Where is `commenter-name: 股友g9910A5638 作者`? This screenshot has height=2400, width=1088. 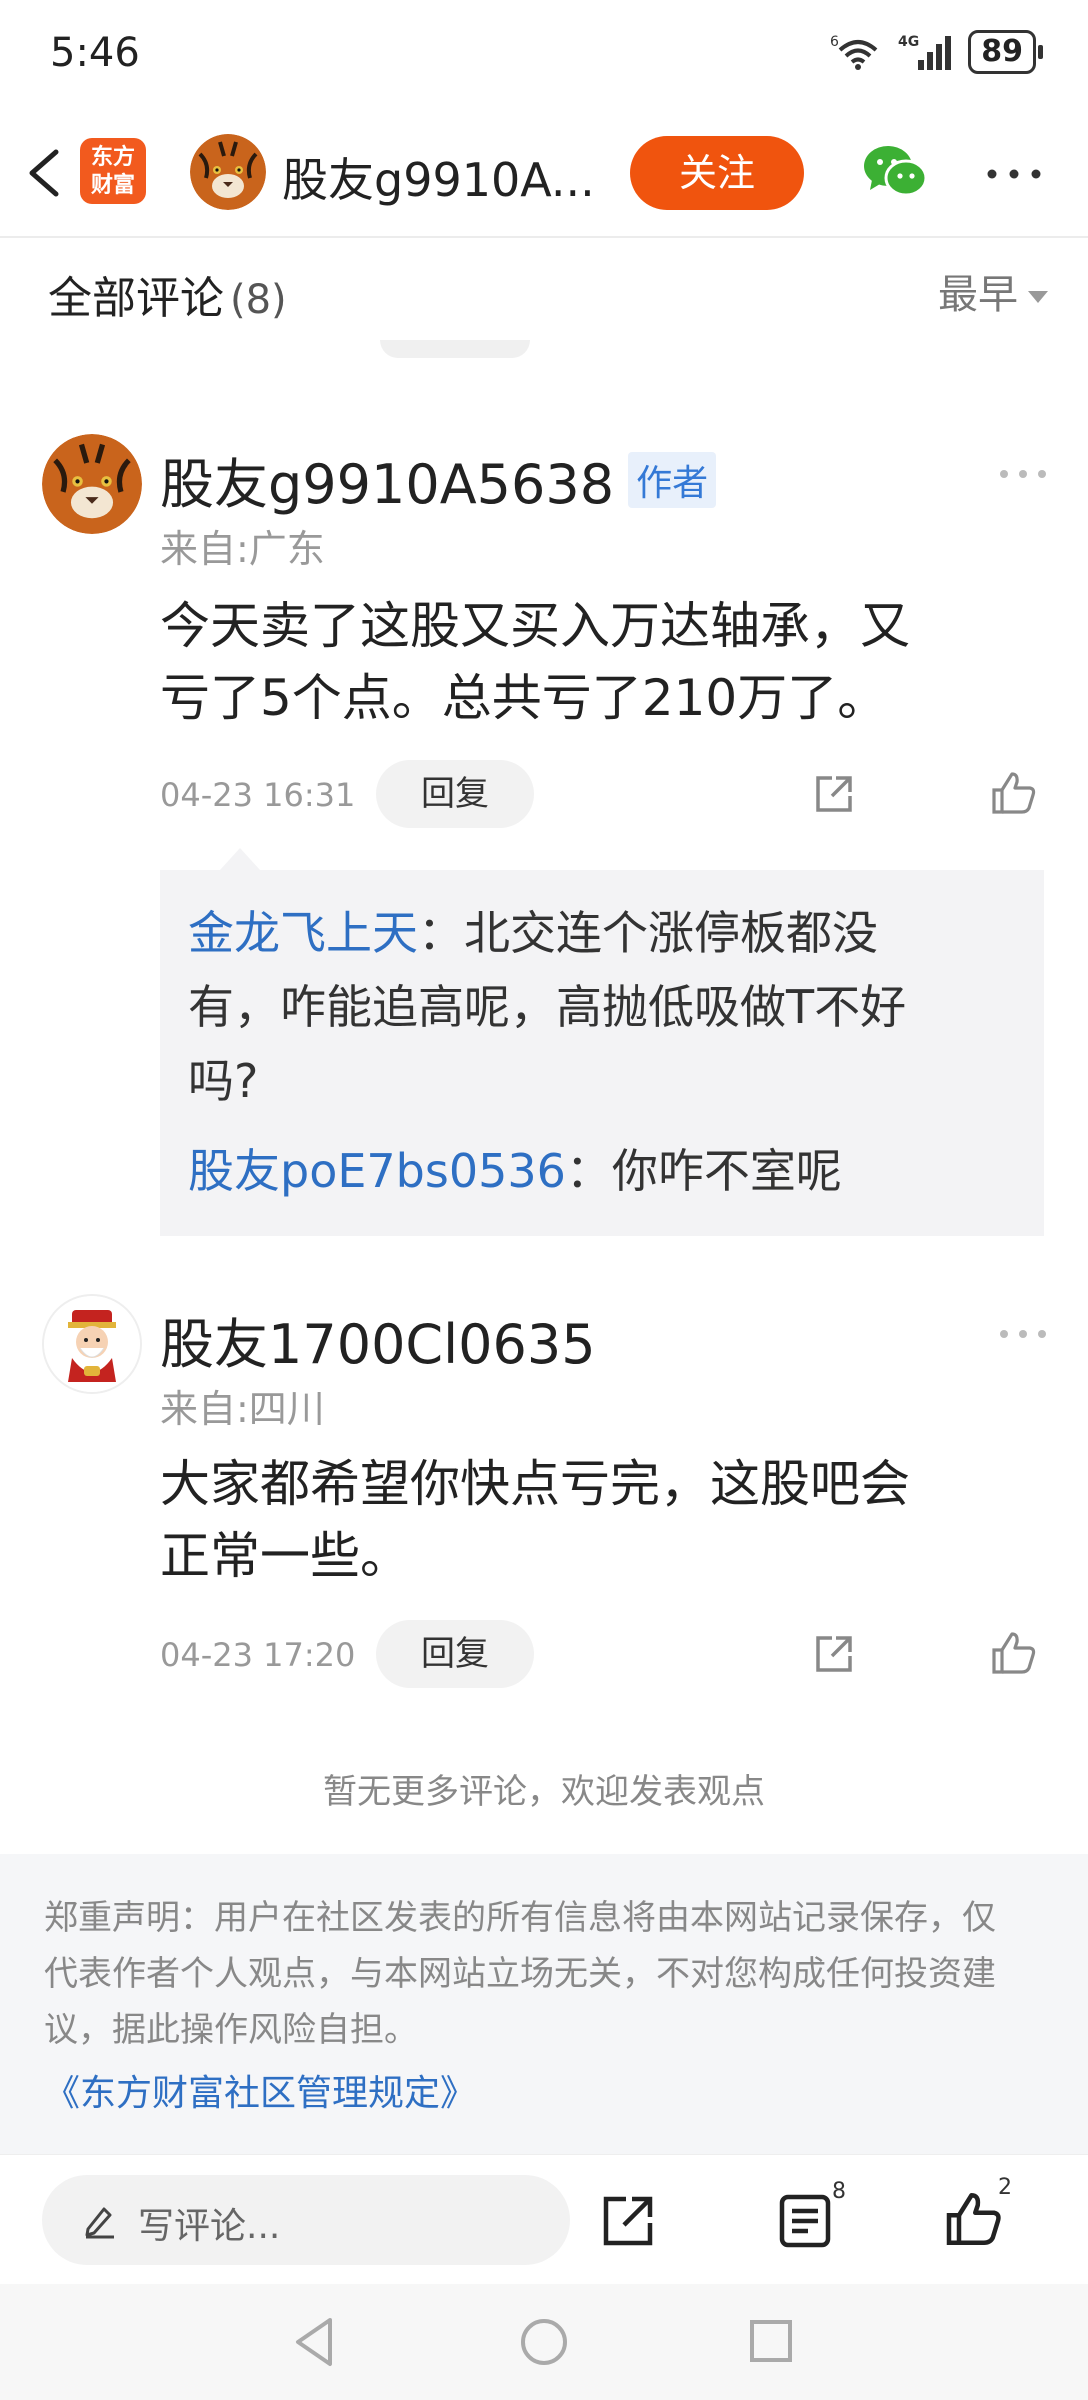 commenter-name: 股友g9910A5638 作者 is located at coordinates (438, 479).